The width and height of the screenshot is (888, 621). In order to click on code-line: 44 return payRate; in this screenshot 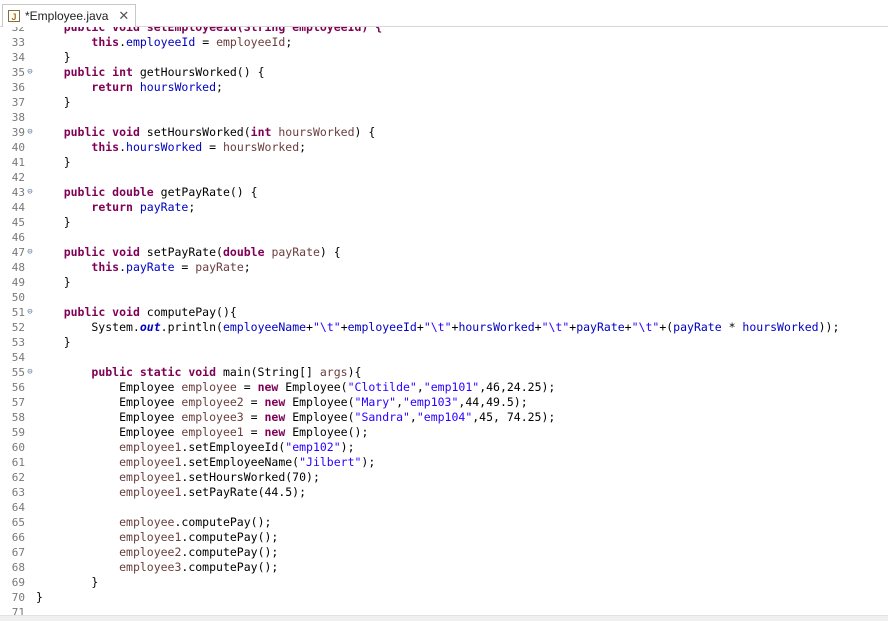, I will do `click(444, 207)`.